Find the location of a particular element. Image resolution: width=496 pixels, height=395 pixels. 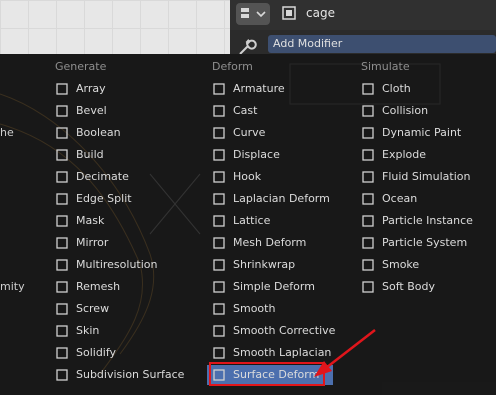

menu-item-mirror: Mirror is located at coordinates (130, 243).